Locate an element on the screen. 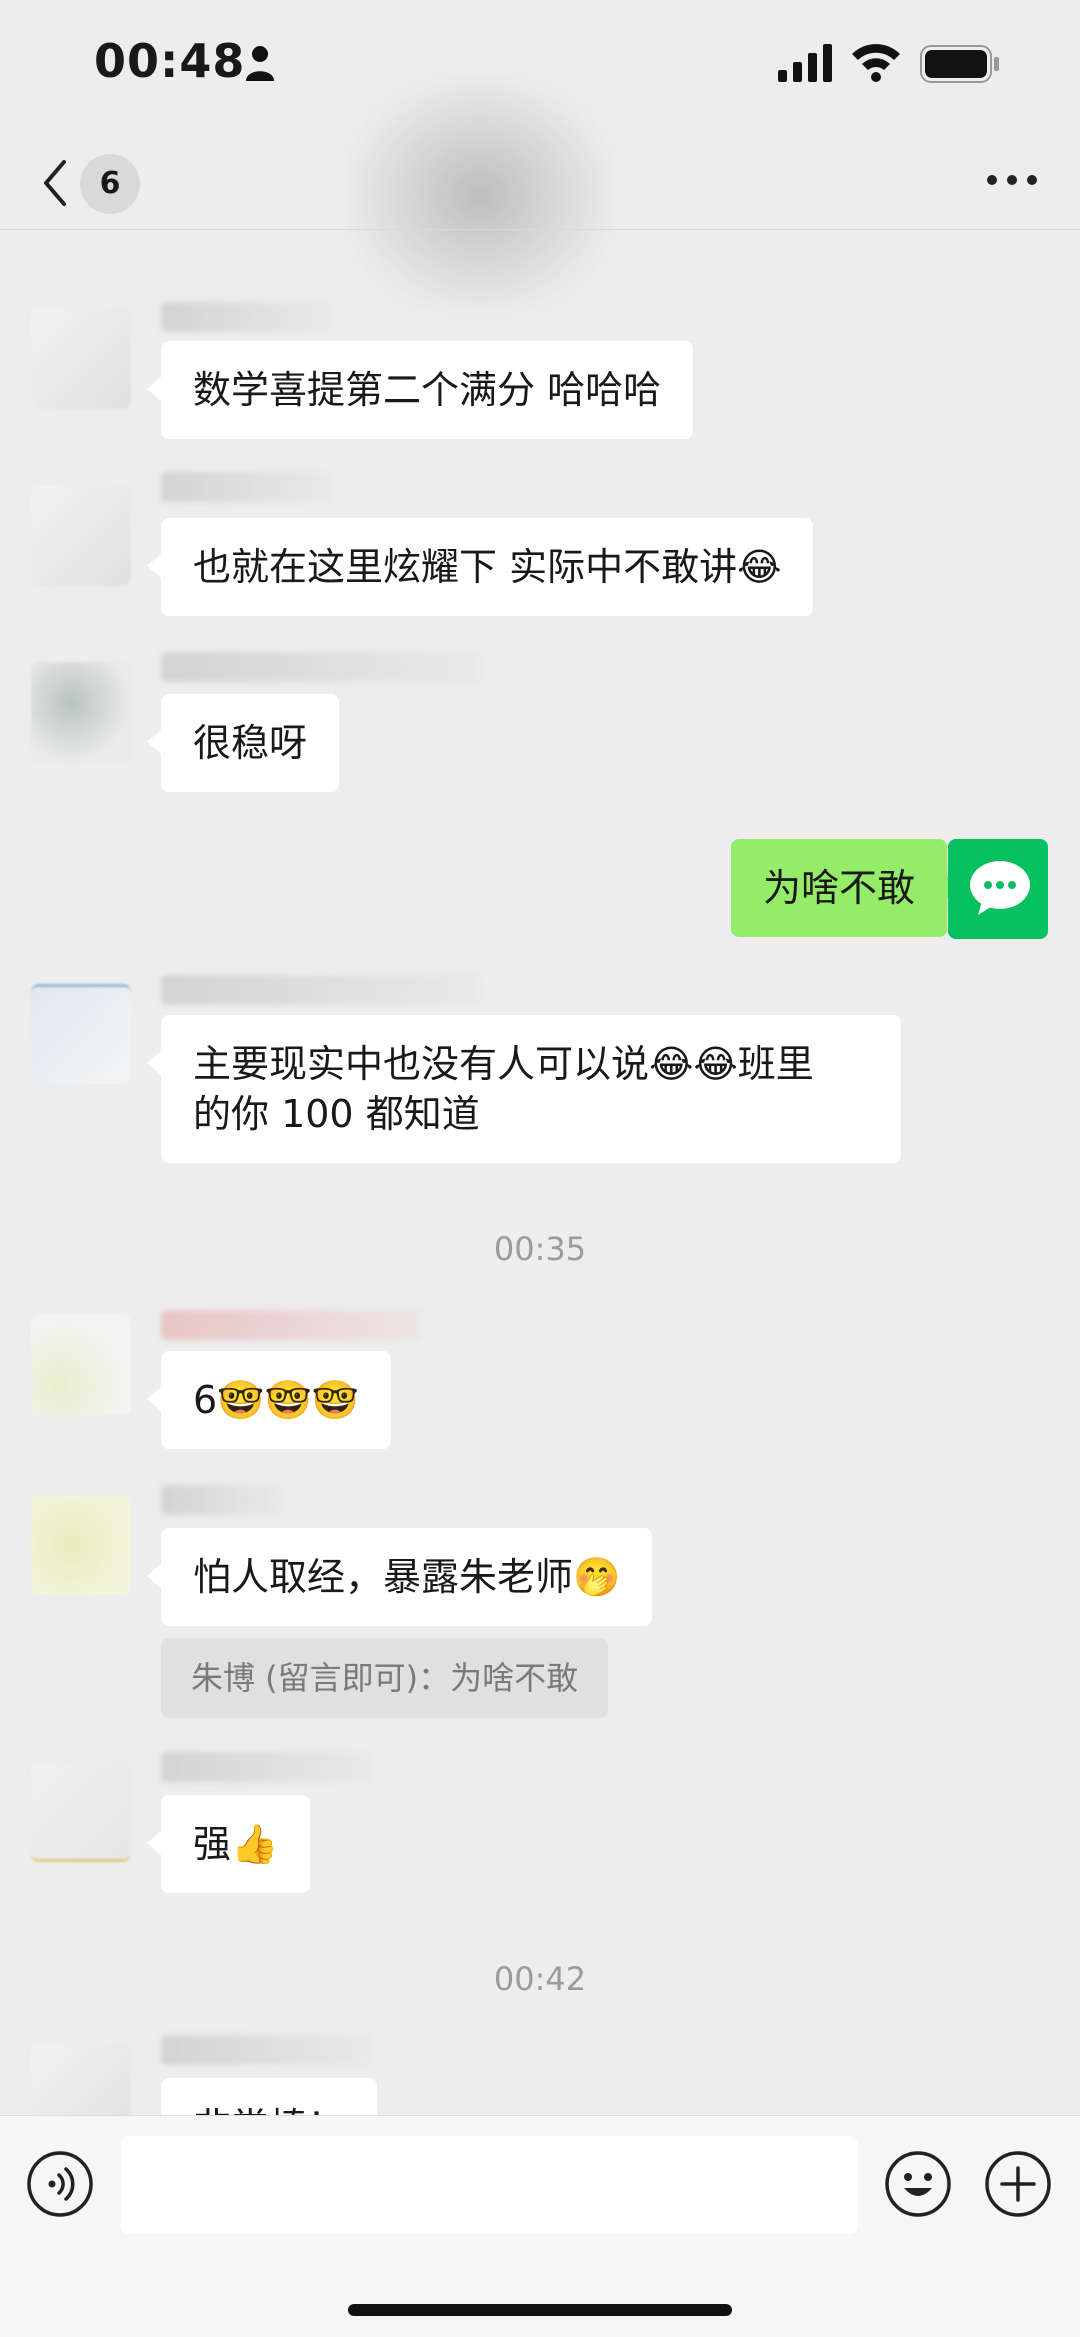  message-bubble: 强👍 is located at coordinates (228, 1844).